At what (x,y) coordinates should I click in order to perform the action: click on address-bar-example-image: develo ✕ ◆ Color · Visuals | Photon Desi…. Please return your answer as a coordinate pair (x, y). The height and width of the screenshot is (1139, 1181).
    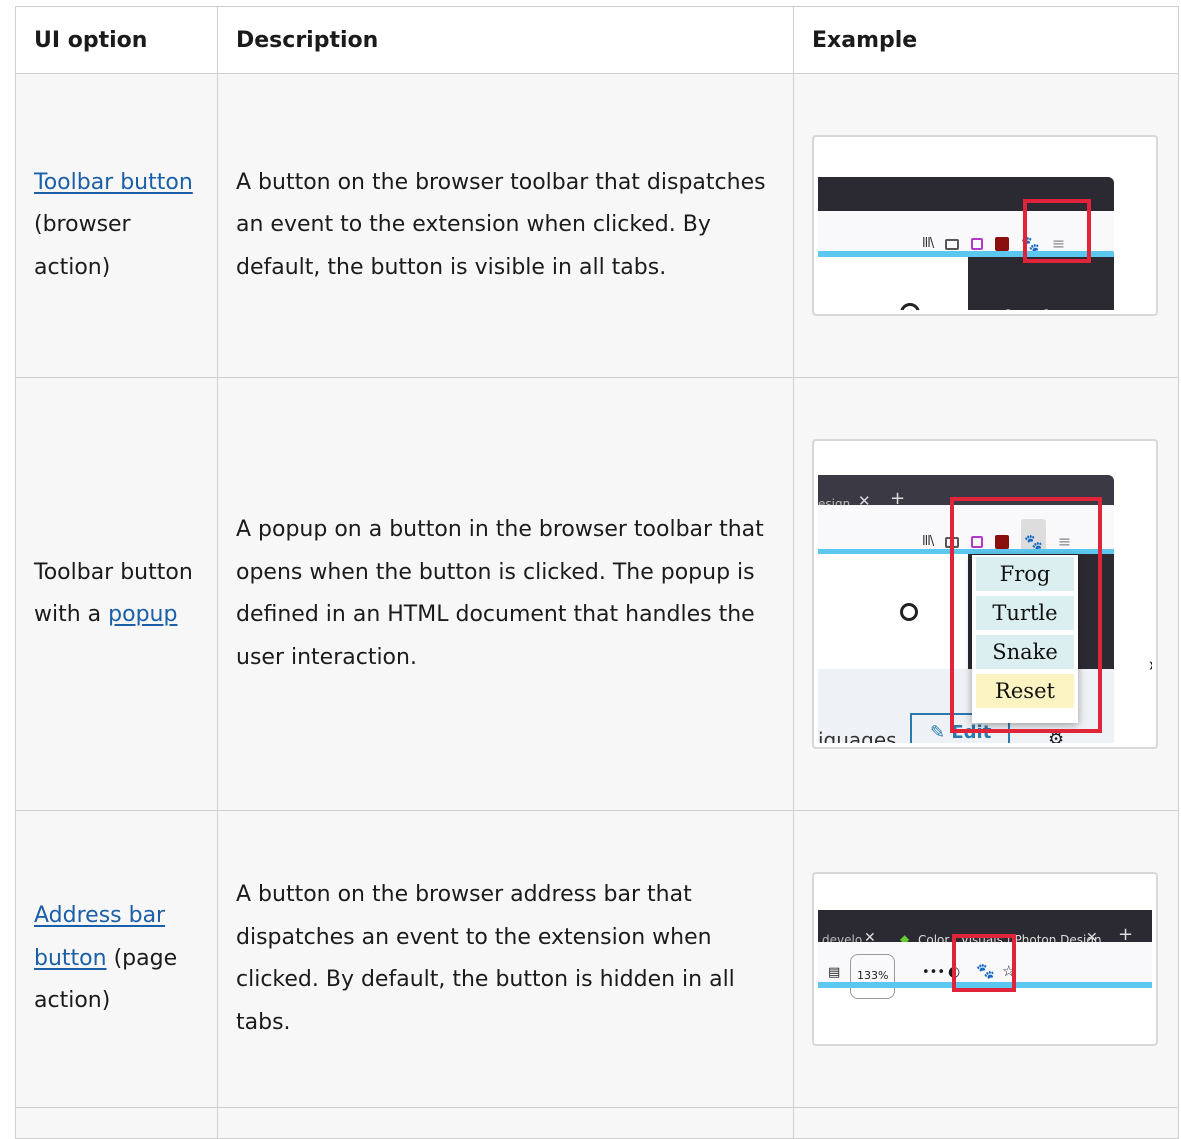
    Looking at the image, I should click on (985, 959).